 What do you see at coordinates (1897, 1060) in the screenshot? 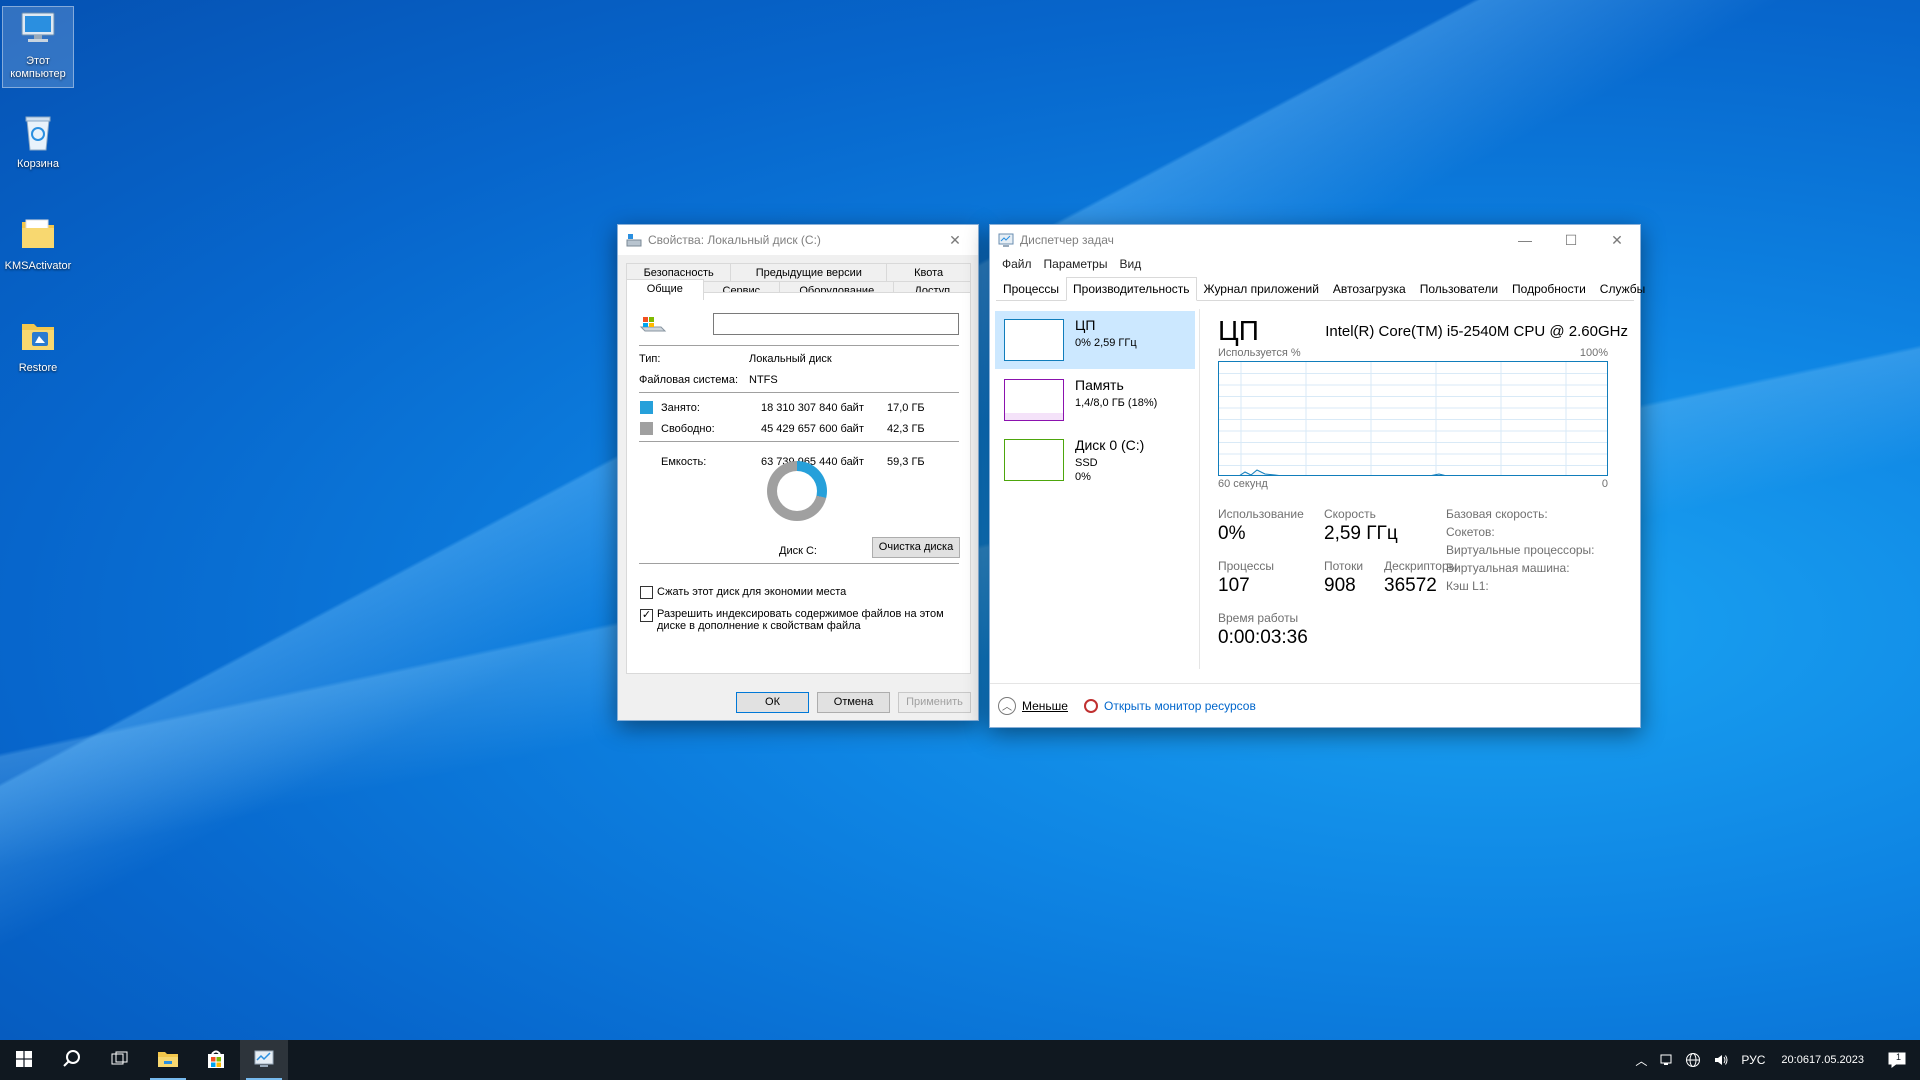
I see `action-center-button: 1` at bounding box center [1897, 1060].